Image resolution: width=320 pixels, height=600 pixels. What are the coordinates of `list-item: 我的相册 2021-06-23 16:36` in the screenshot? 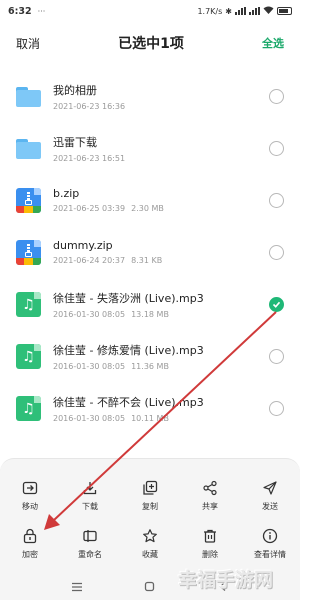 It's located at (150, 96).